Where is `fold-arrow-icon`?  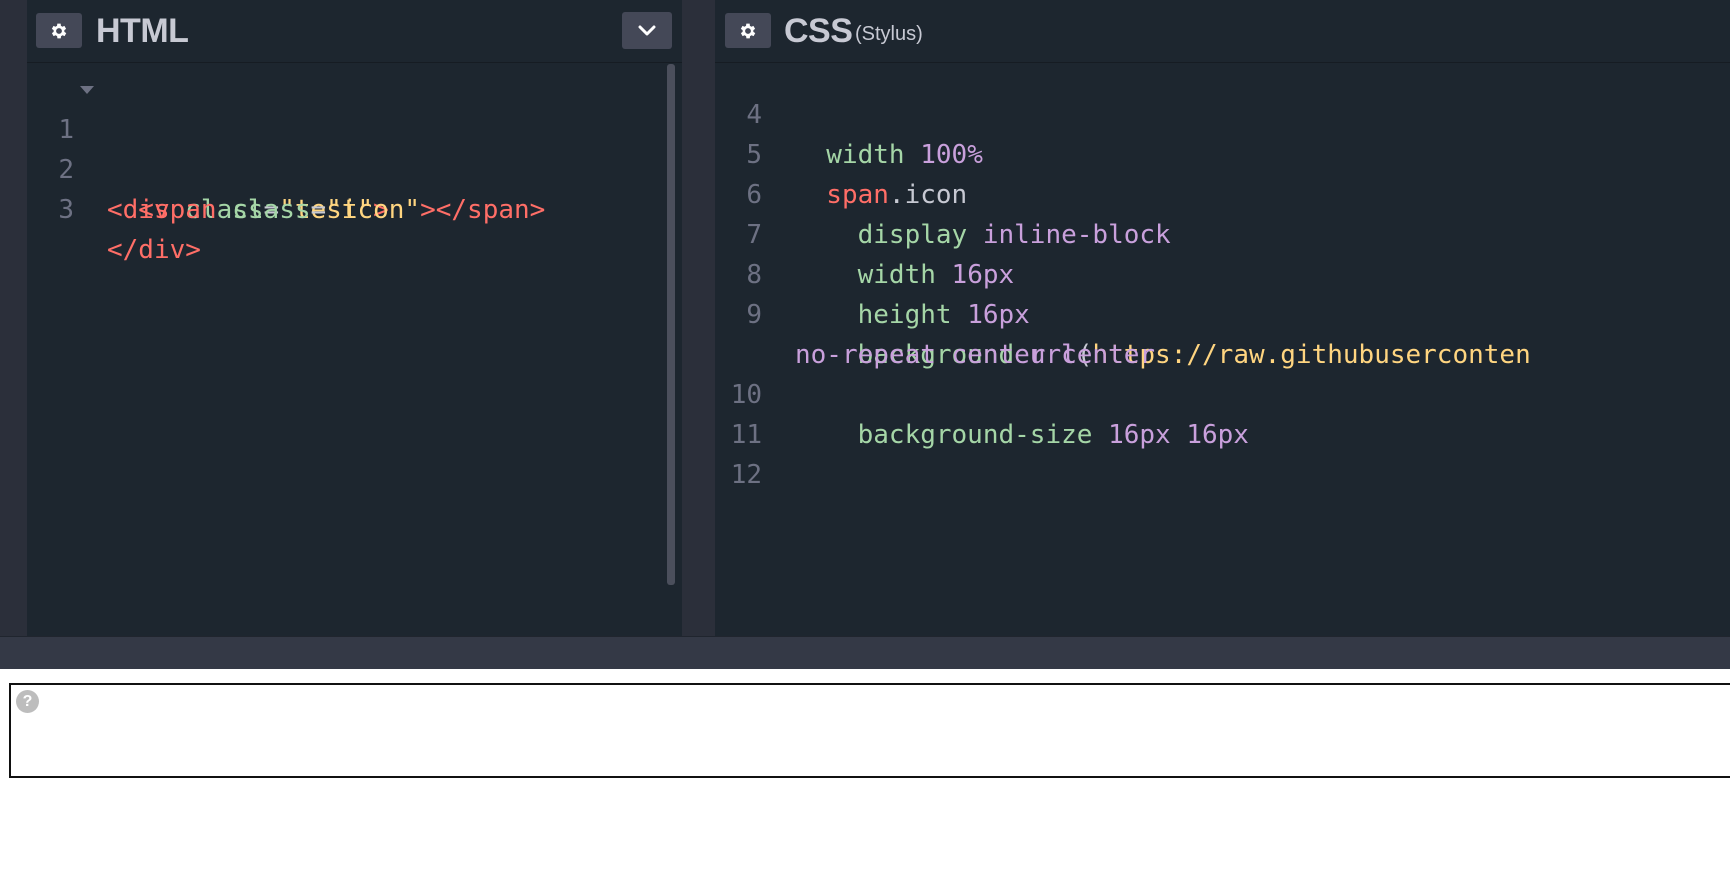
fold-arrow-icon is located at coordinates (87, 90).